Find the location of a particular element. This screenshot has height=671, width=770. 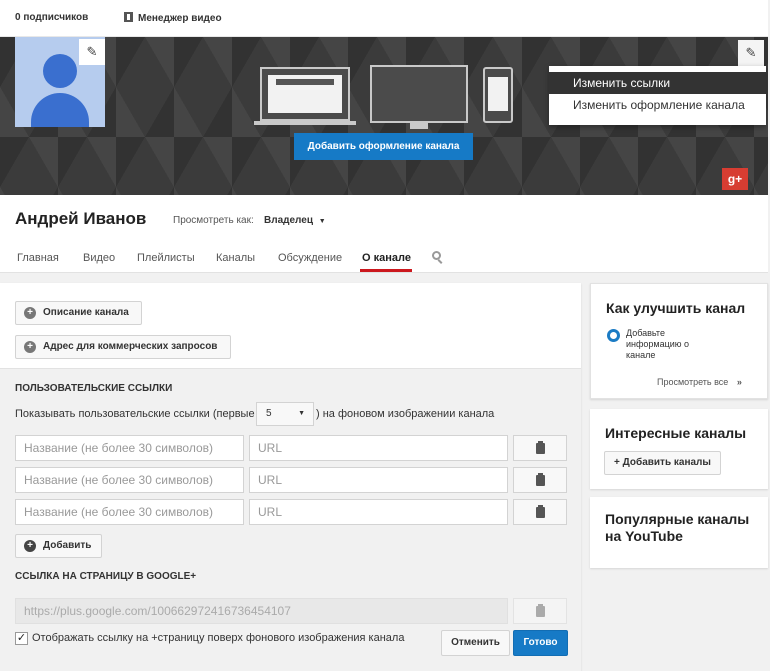

business-address-button: + Адрес для коммерческих запросов is located at coordinates (123, 347).